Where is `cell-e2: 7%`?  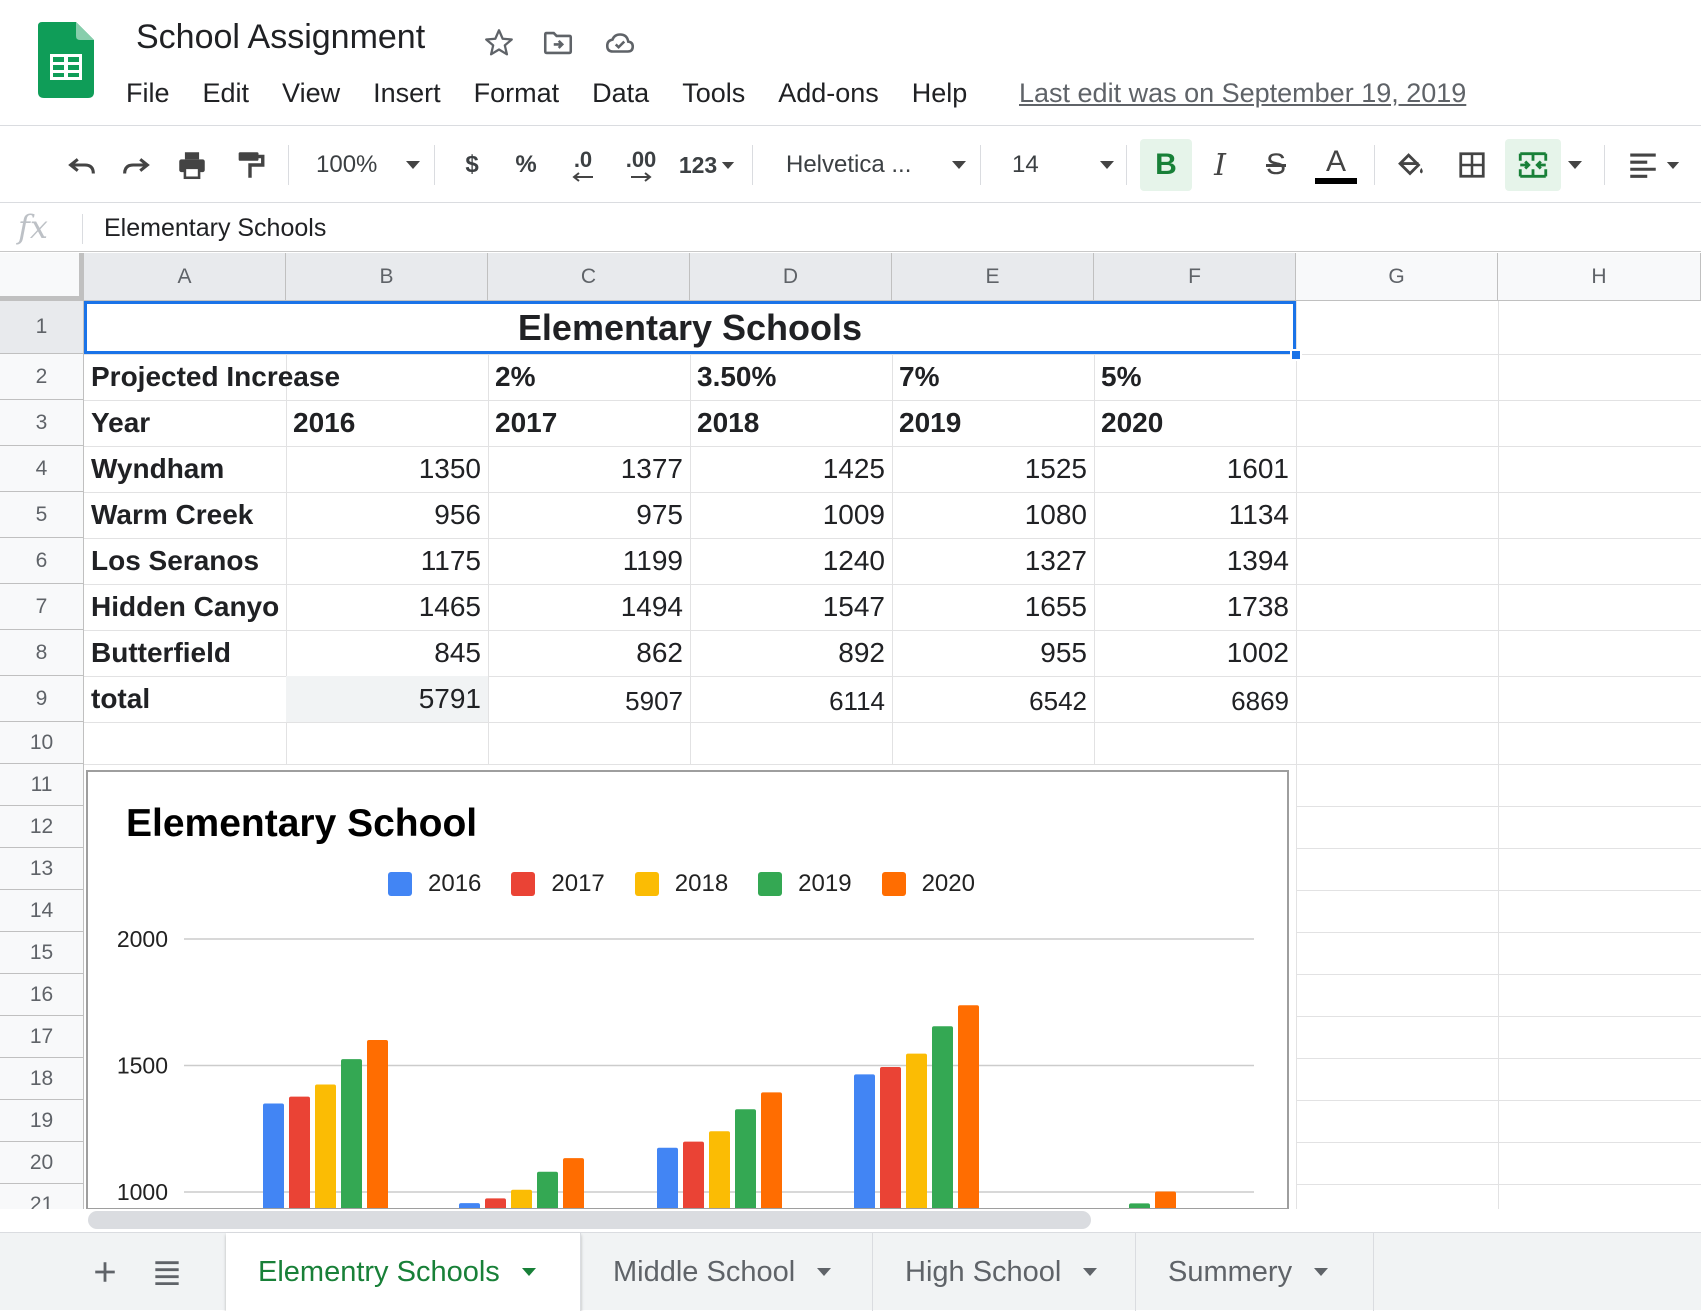 cell-e2: 7% is located at coordinates (993, 377).